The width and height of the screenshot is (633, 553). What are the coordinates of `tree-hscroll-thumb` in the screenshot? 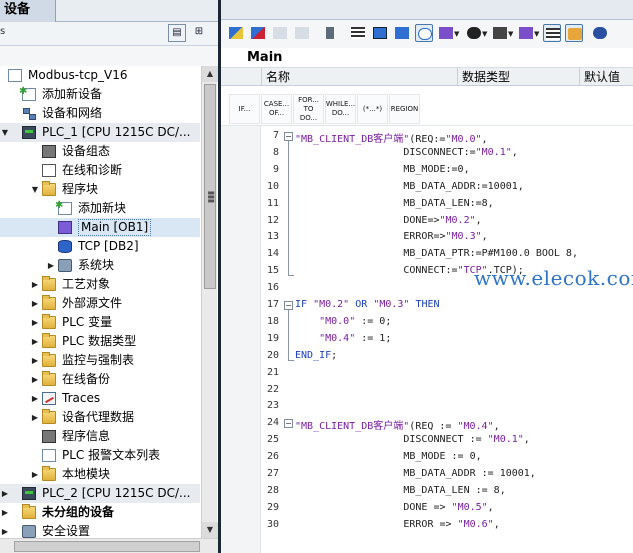 It's located at (107, 546).